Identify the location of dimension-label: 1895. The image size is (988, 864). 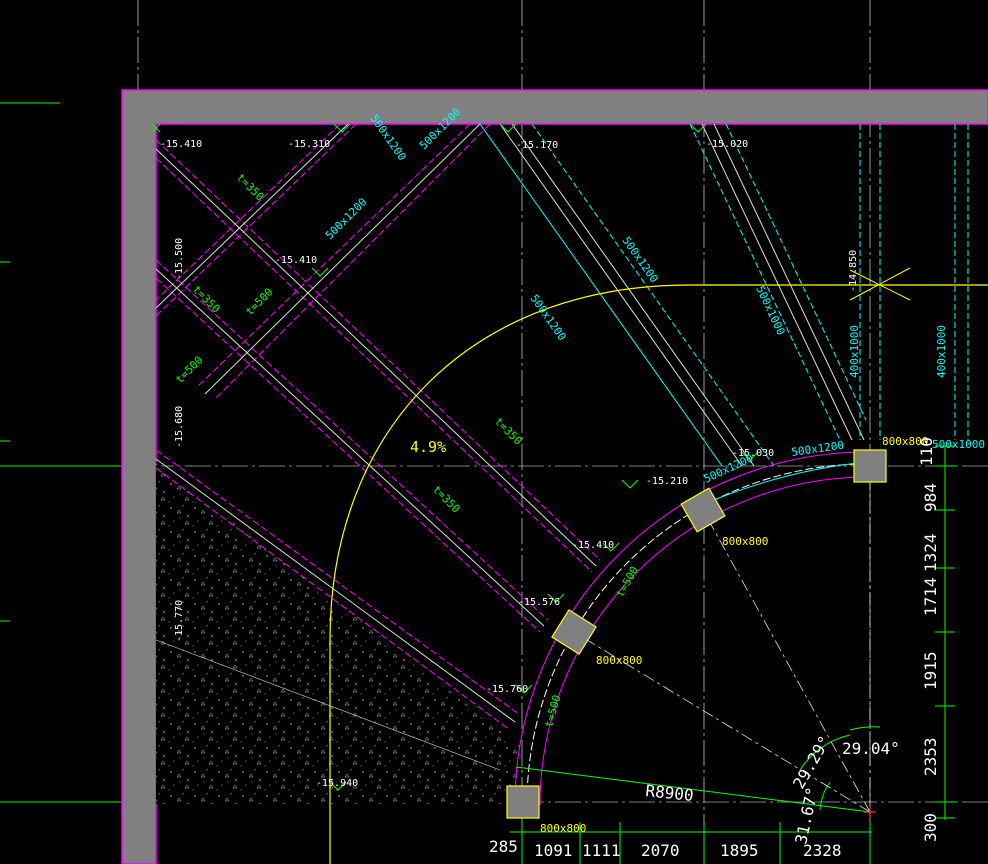
(739, 850).